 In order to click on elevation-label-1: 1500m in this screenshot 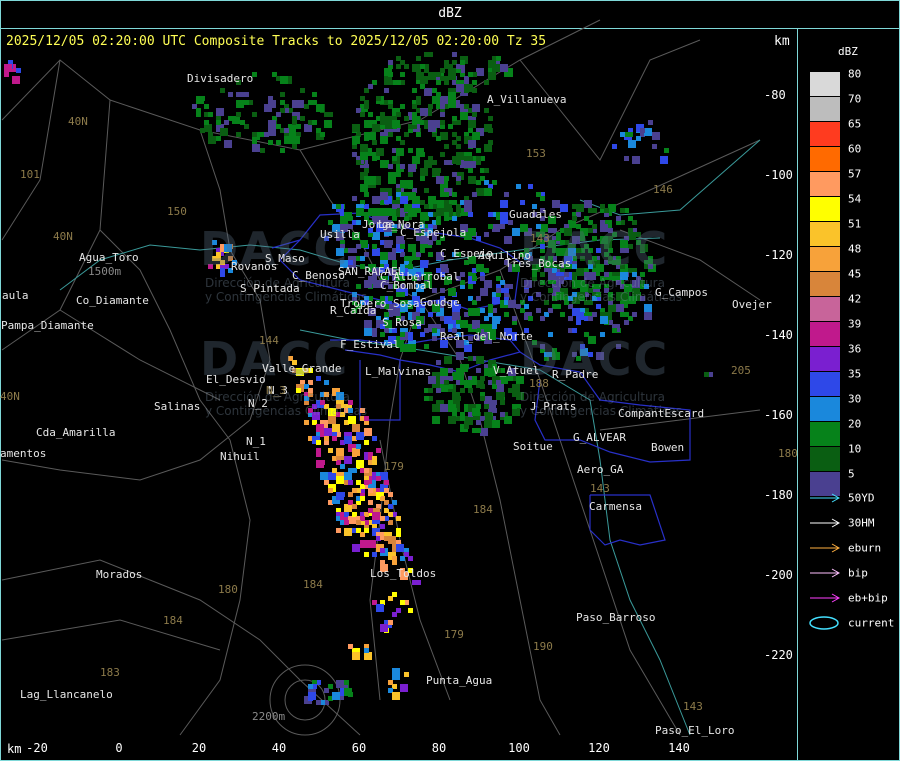, I will do `click(105, 271)`.